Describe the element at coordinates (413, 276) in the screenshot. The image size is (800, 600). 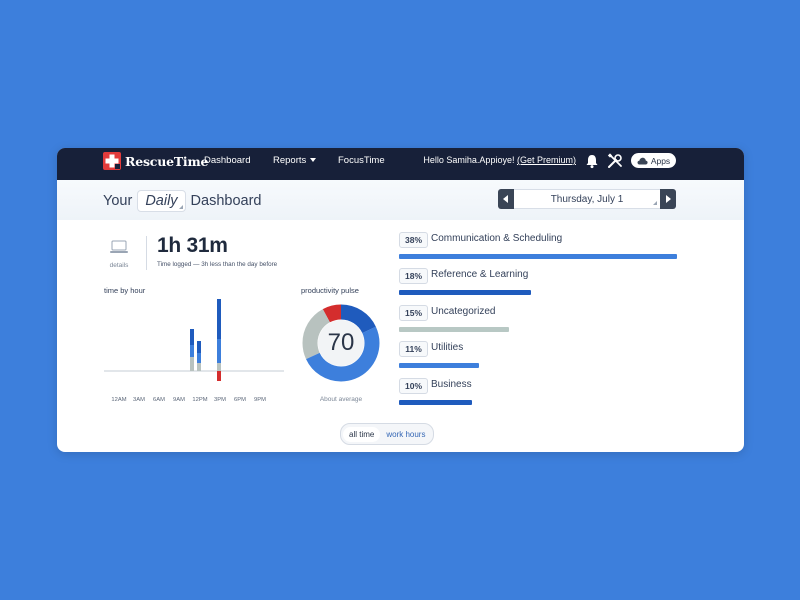
I see `category-percent: 18%` at that location.